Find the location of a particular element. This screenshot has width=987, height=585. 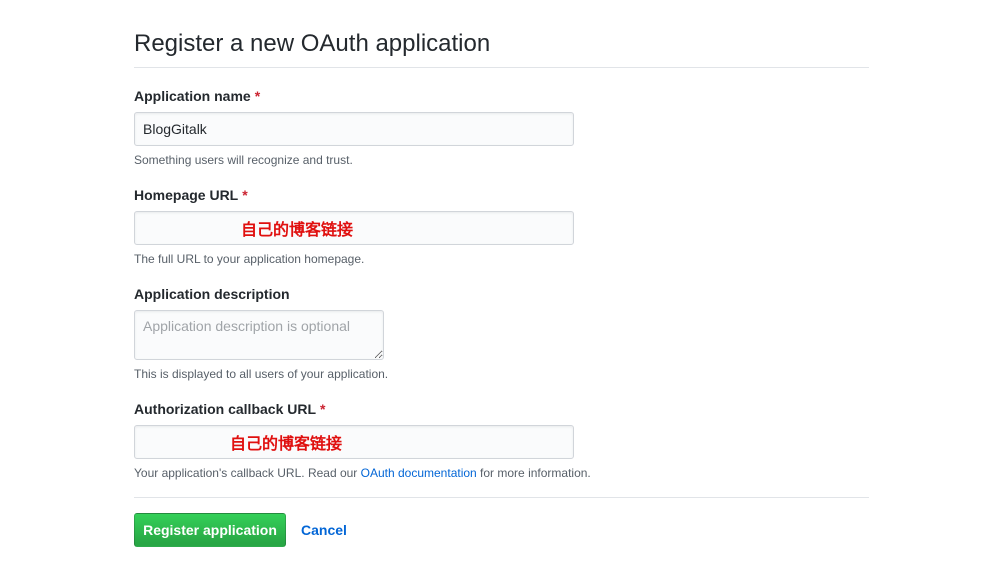

homepage-url-input is located at coordinates (354, 228).